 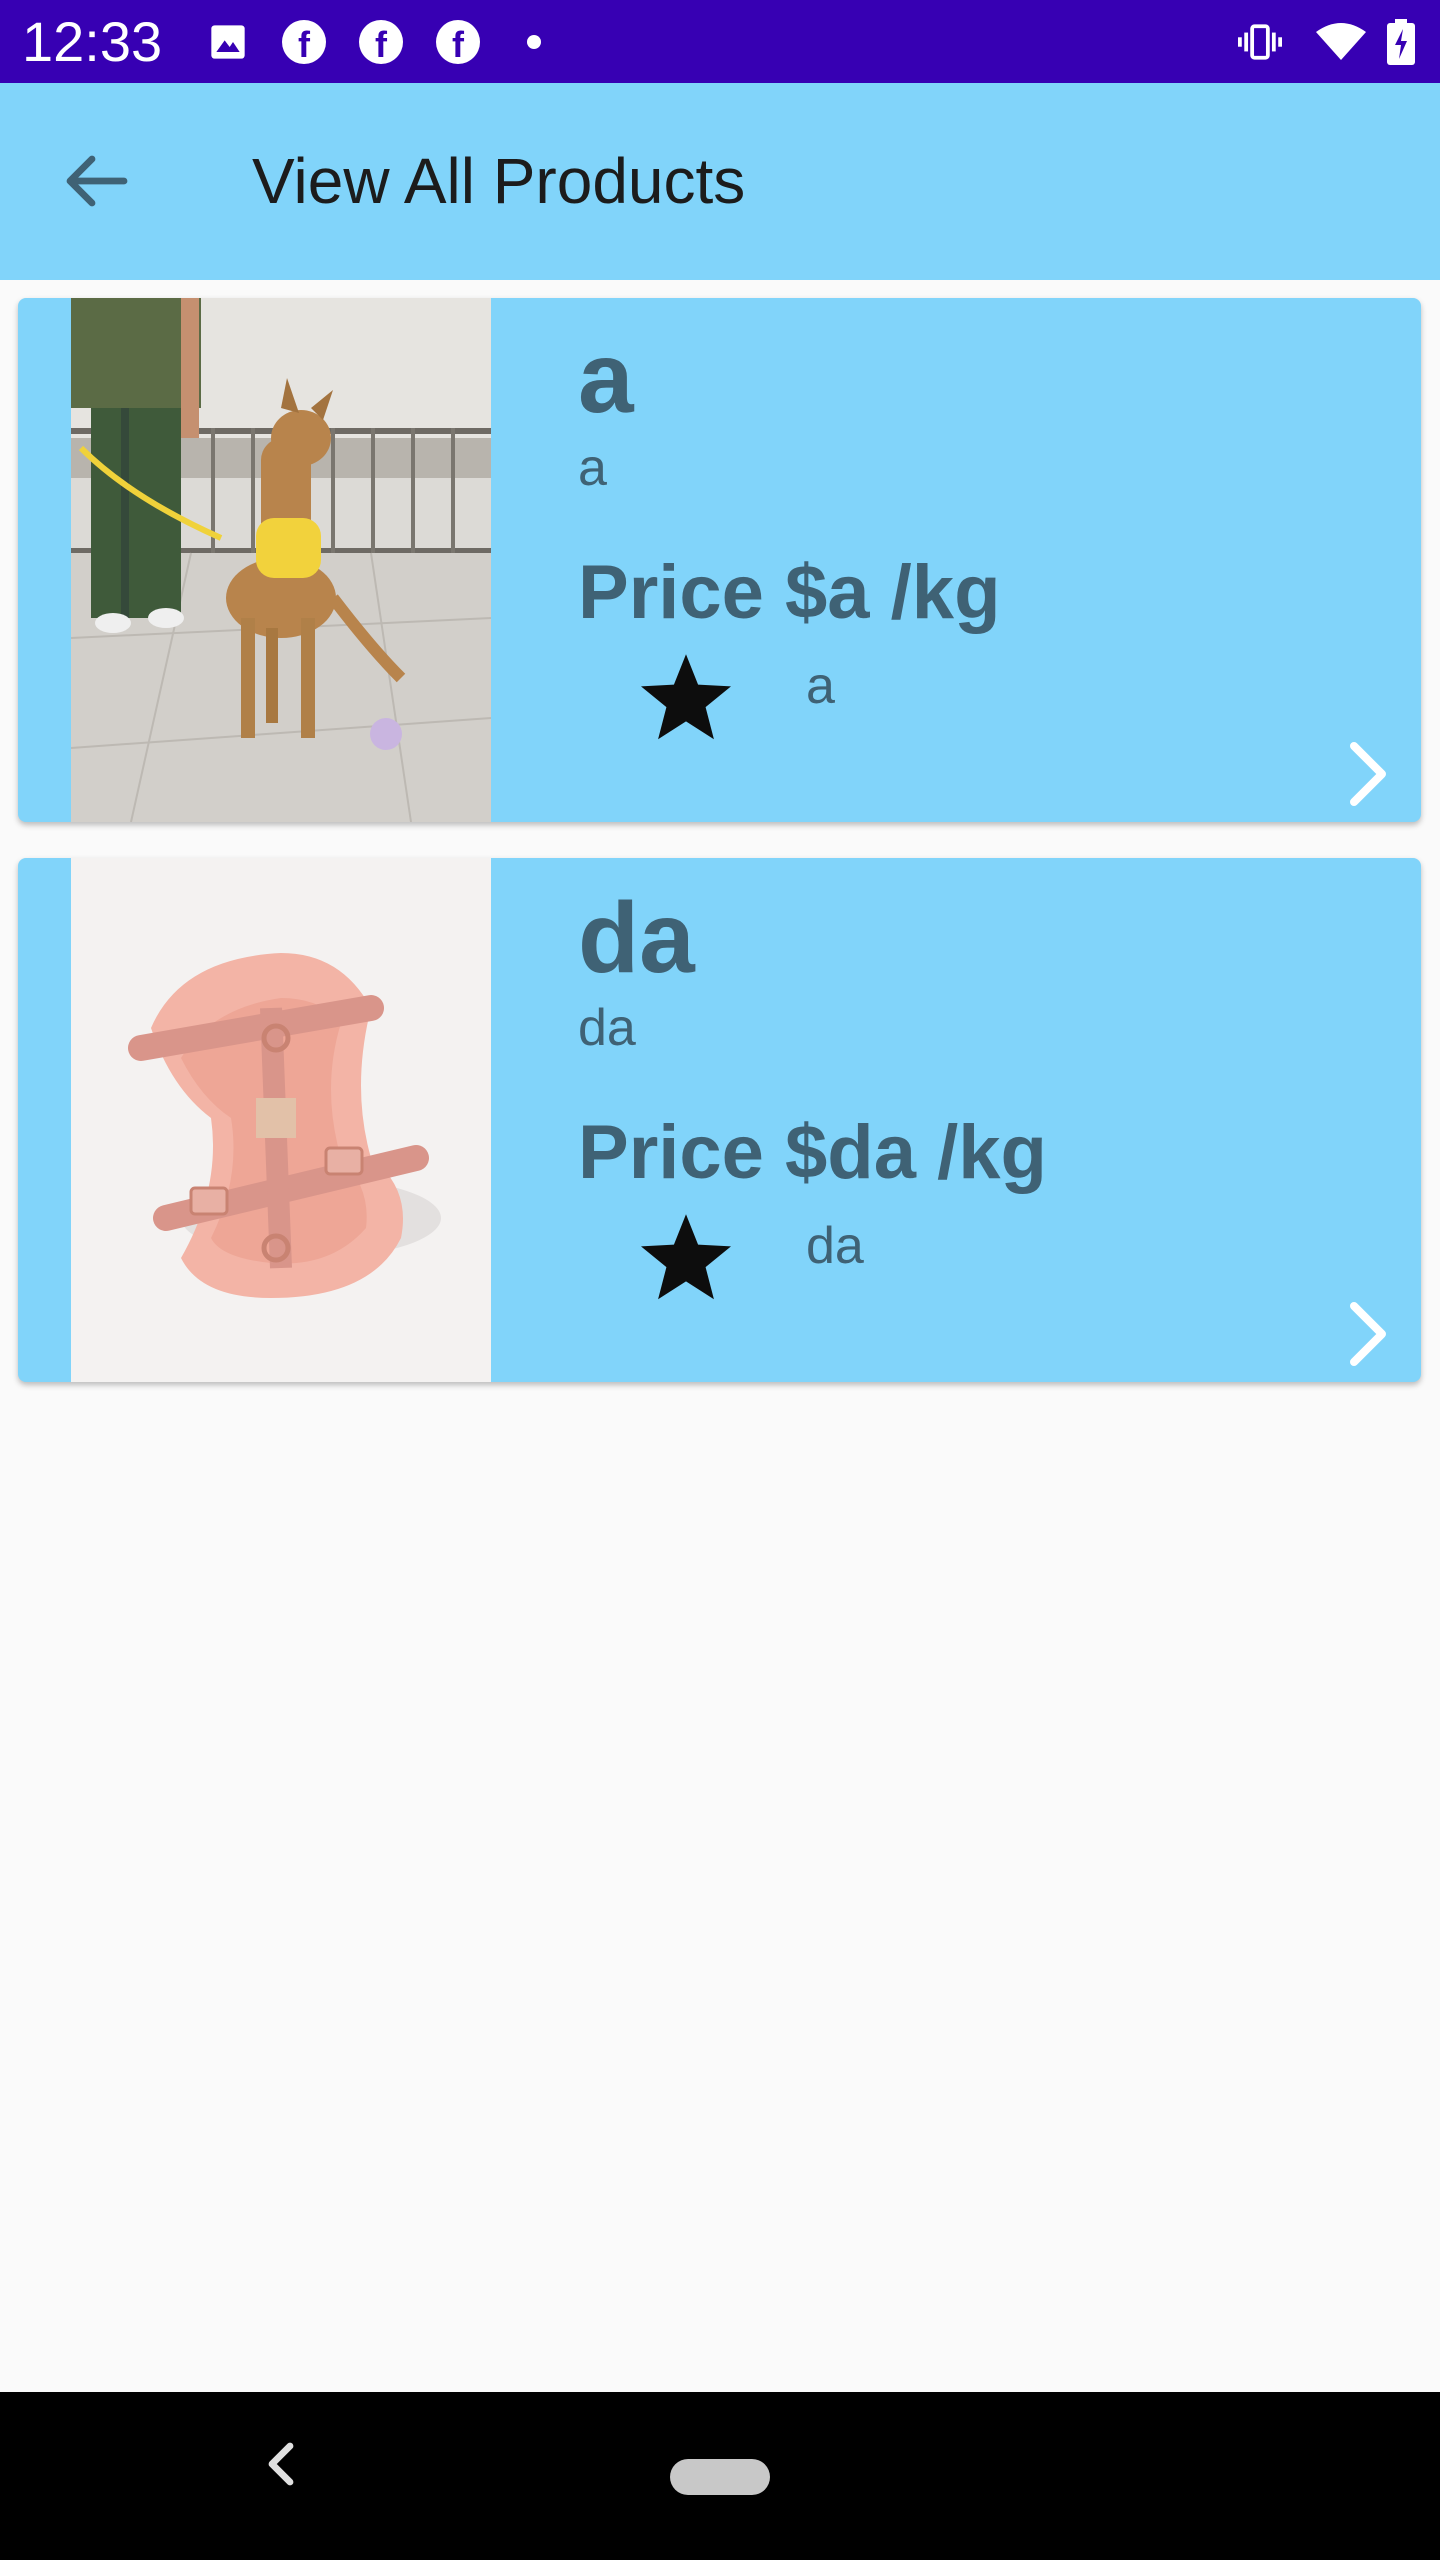 What do you see at coordinates (1341, 42) in the screenshot?
I see `wifi-icon` at bounding box center [1341, 42].